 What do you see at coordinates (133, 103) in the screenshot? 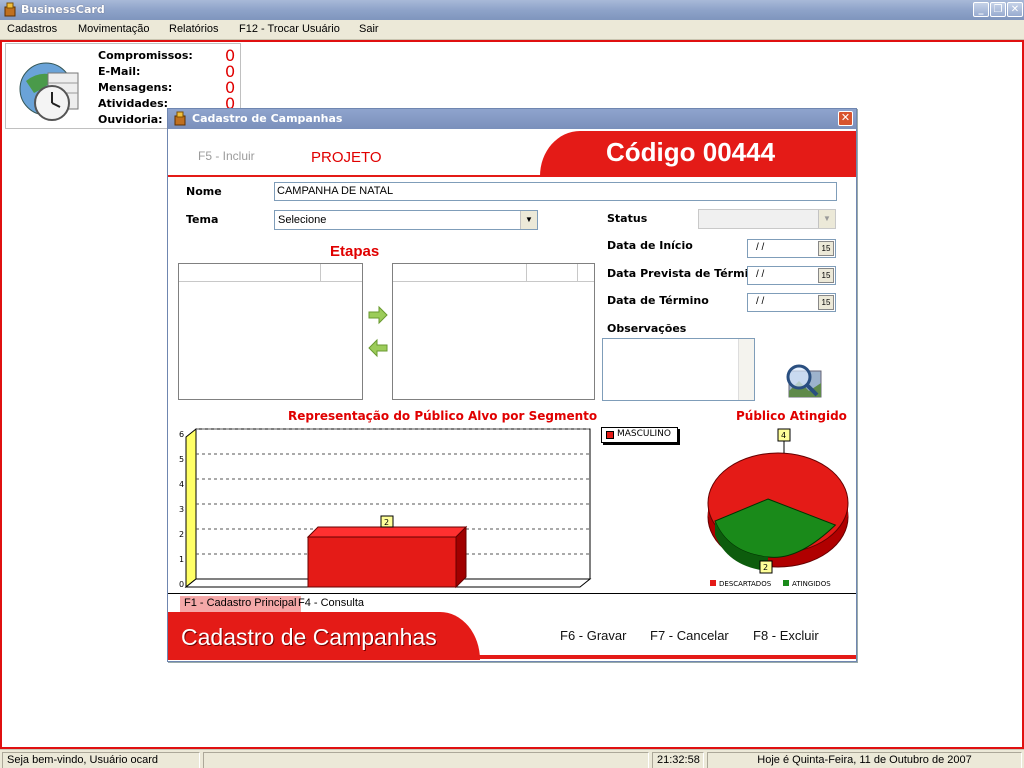
I see `info-label-atividades: Atividades:` at bounding box center [133, 103].